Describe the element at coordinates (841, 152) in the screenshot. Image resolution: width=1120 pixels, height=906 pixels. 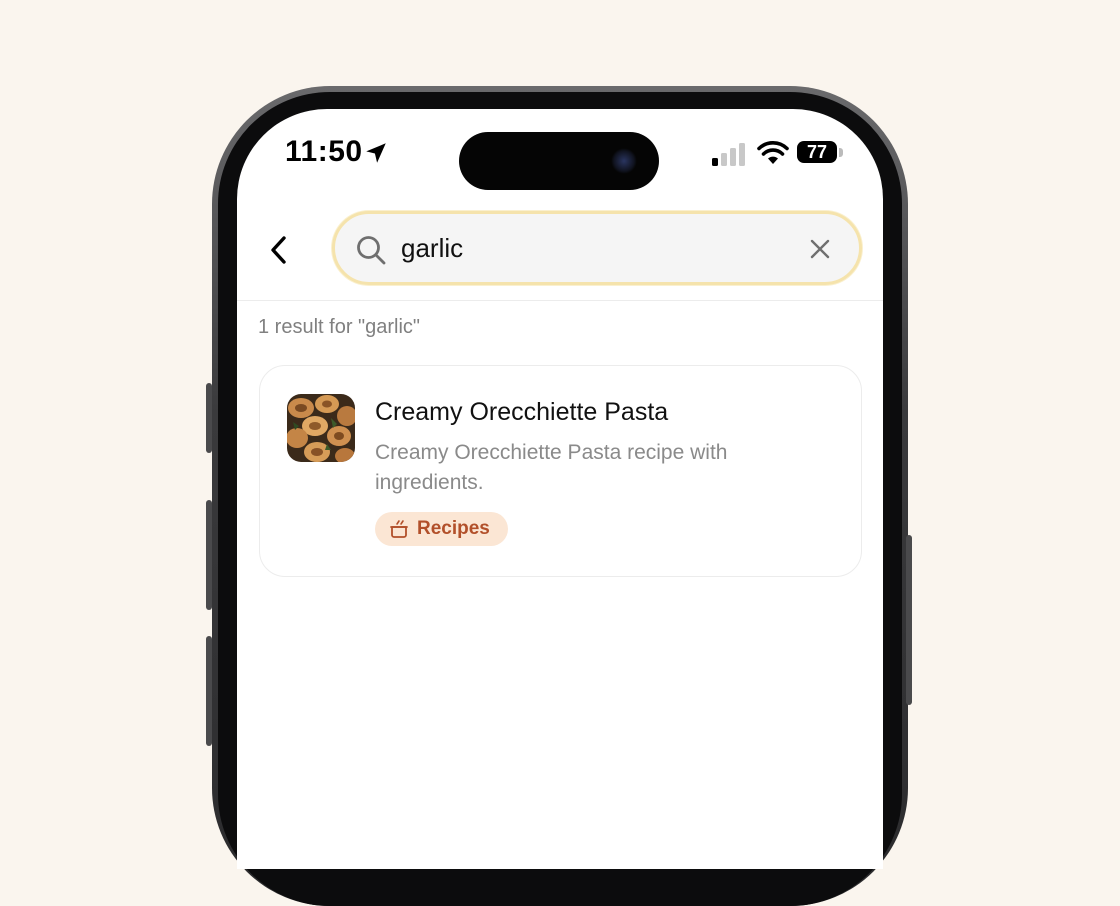
I see `battery-tip` at that location.